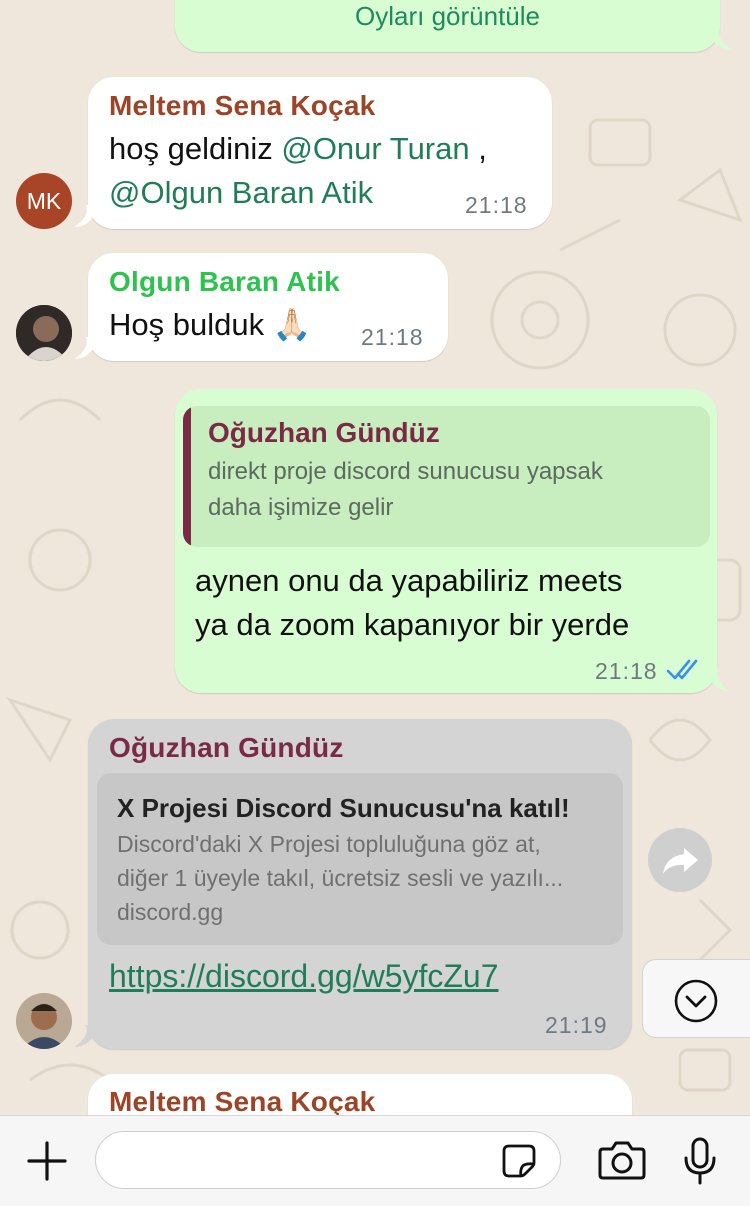  Describe the element at coordinates (170, 912) in the screenshot. I see `link-preview-domain: discord.gg` at that location.